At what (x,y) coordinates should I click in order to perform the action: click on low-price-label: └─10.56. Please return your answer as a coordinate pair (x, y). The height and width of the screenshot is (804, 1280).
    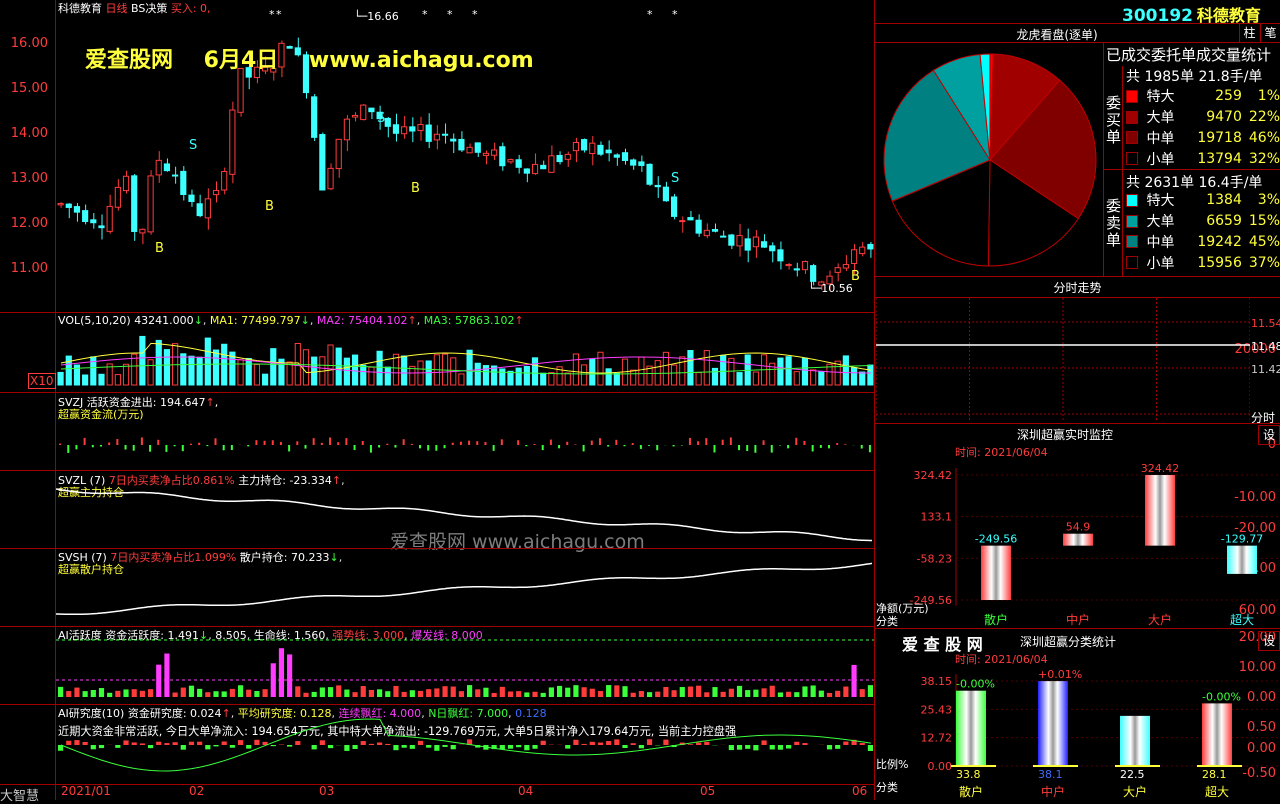
    Looking at the image, I should click on (830, 288).